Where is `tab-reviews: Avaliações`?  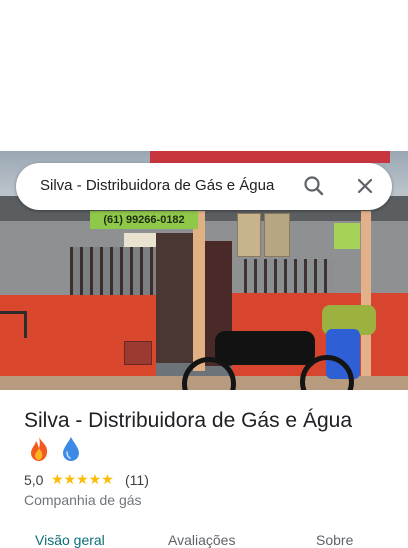 tab-reviews: Avaliações is located at coordinates (201, 540).